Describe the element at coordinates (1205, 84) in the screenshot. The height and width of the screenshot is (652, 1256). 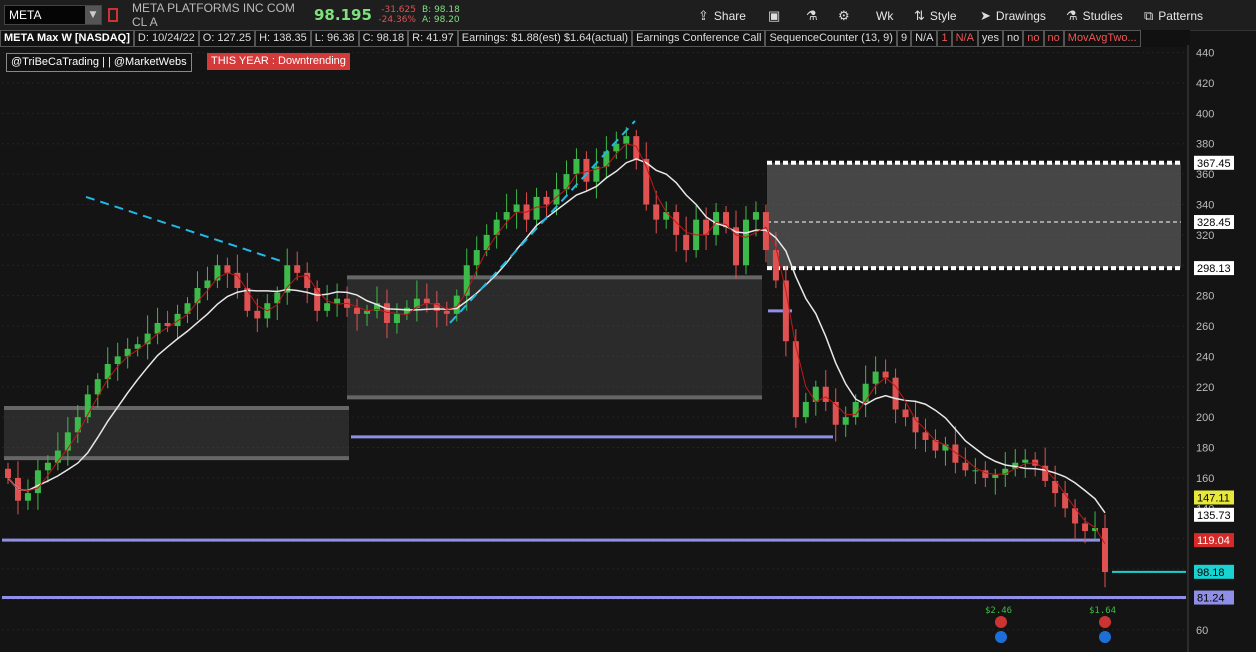
I see `price-tick-label: 420` at that location.